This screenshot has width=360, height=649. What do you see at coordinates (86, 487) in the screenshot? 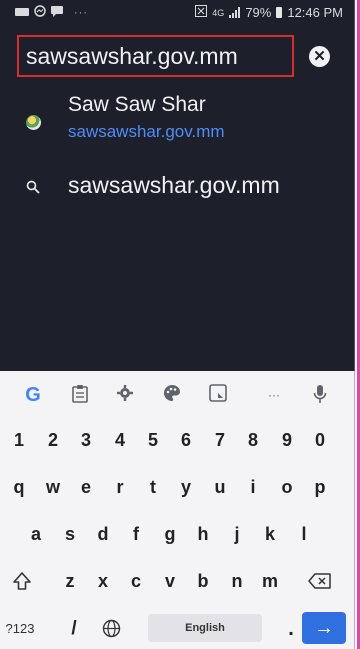
I see `key-e: e` at bounding box center [86, 487].